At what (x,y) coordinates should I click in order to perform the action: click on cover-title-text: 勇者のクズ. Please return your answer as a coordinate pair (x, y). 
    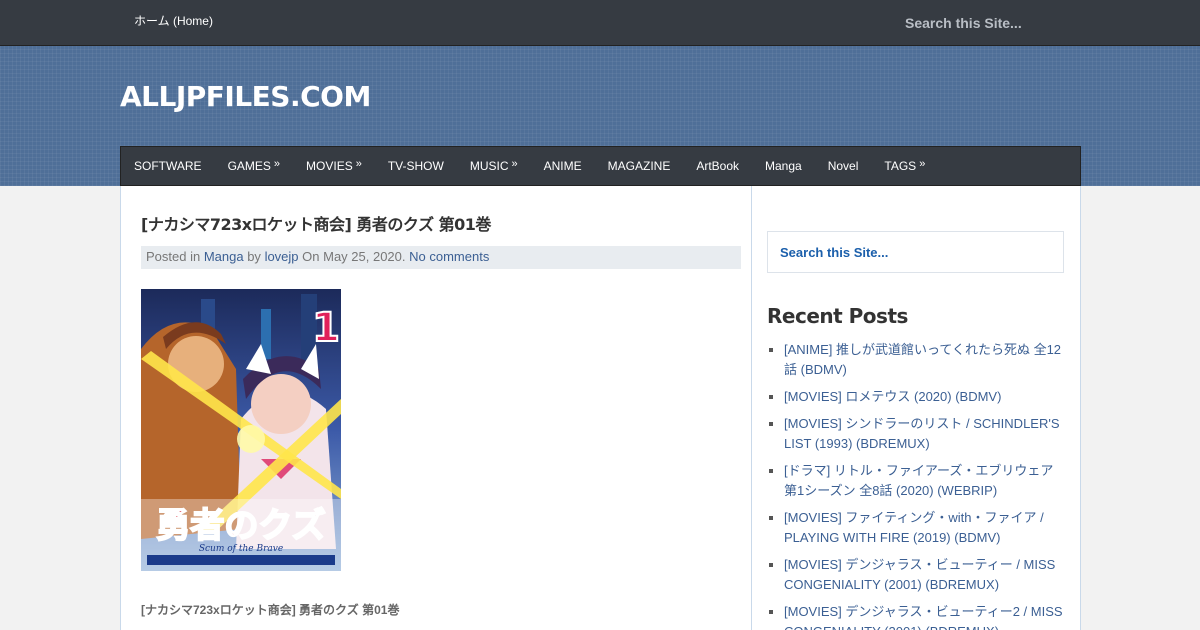
    Looking at the image, I should click on (240, 526).